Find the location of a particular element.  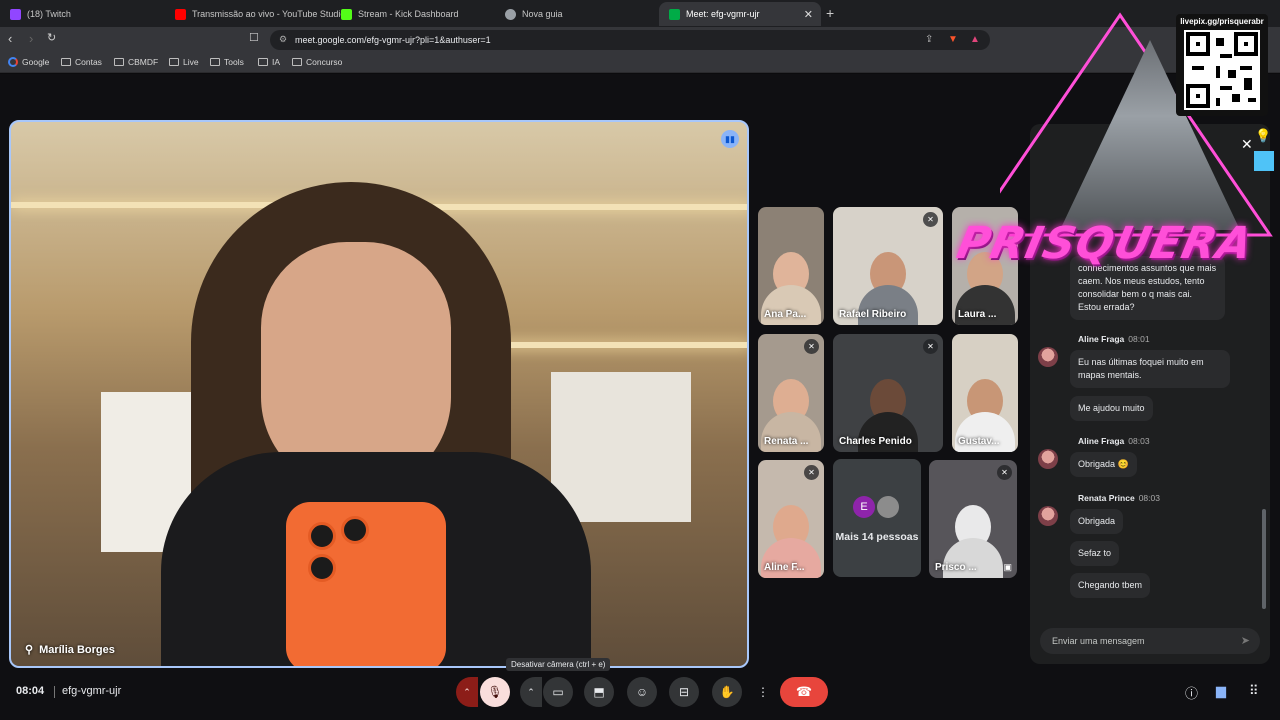

participant-tile: ✕ Rafael Ribeiro is located at coordinates (888, 266).